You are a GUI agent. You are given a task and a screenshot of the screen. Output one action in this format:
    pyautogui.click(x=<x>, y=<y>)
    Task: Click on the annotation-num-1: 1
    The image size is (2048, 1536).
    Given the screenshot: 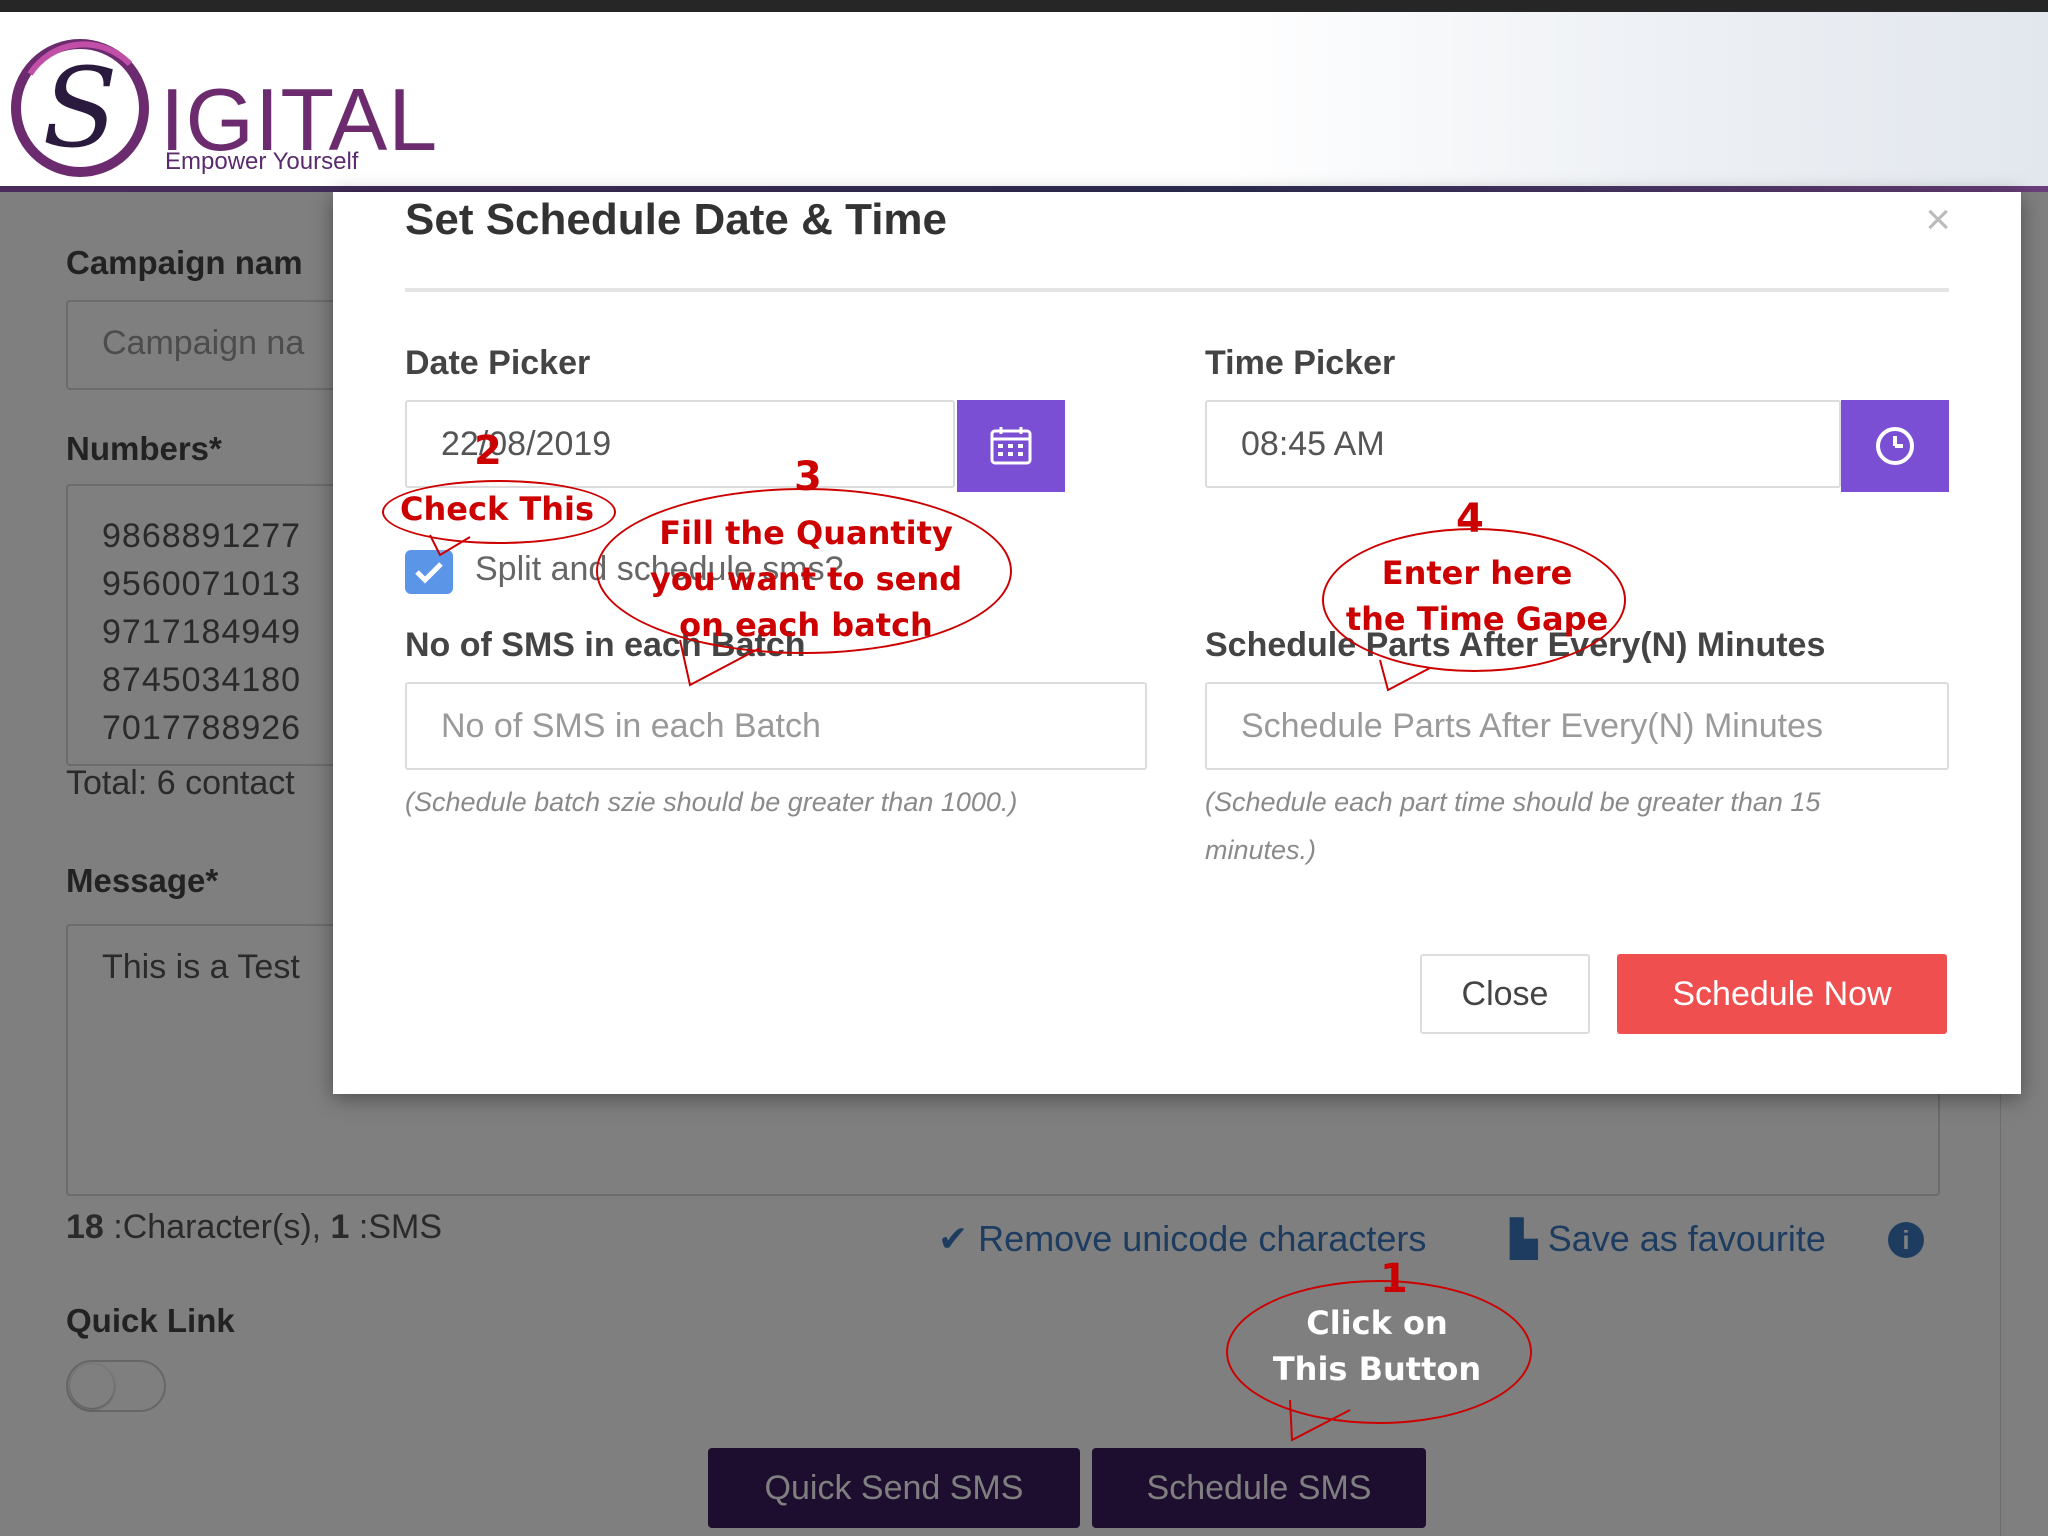 What is the action you would take?
    pyautogui.click(x=1394, y=1279)
    